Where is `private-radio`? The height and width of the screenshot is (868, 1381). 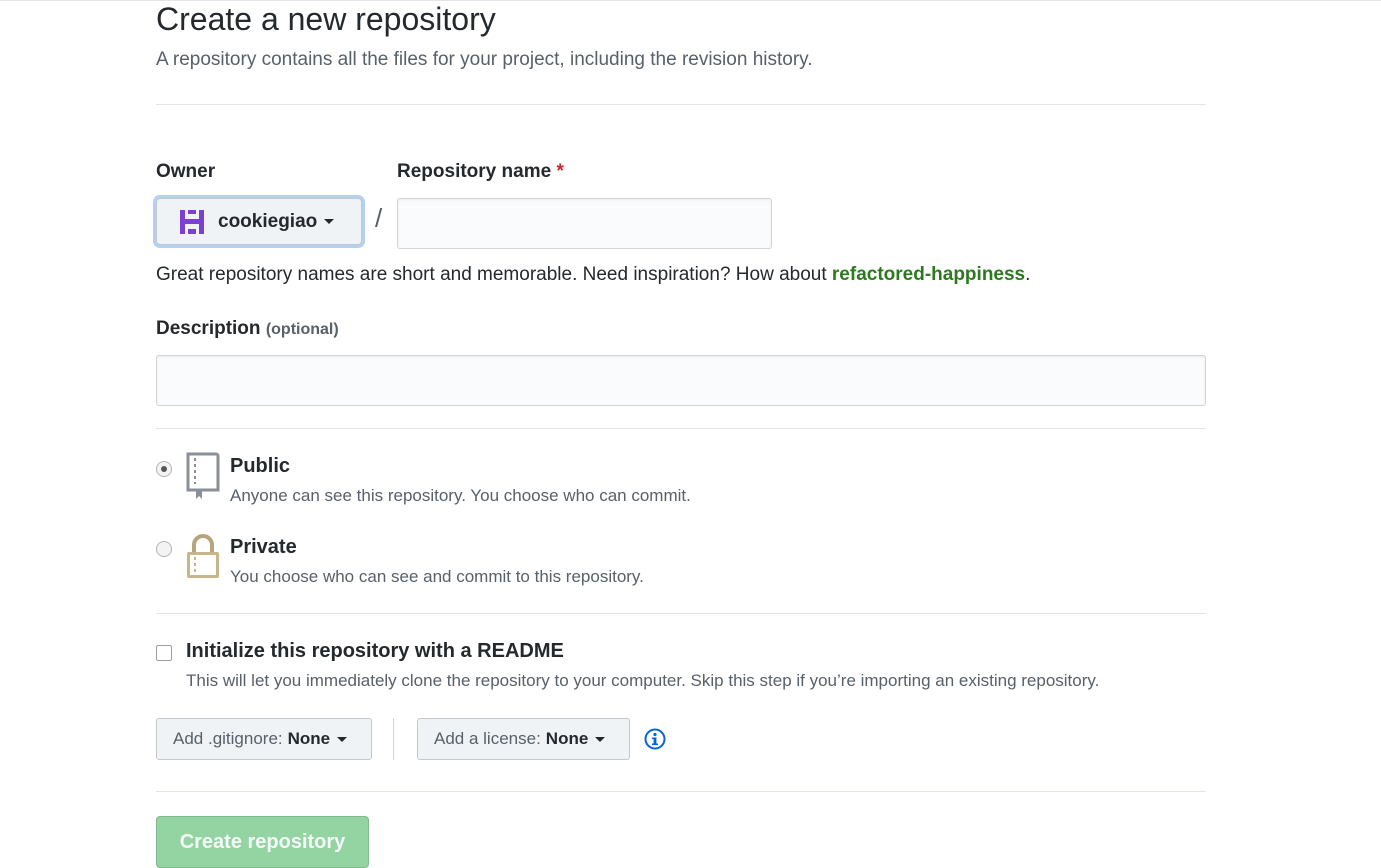 private-radio is located at coordinates (164, 549).